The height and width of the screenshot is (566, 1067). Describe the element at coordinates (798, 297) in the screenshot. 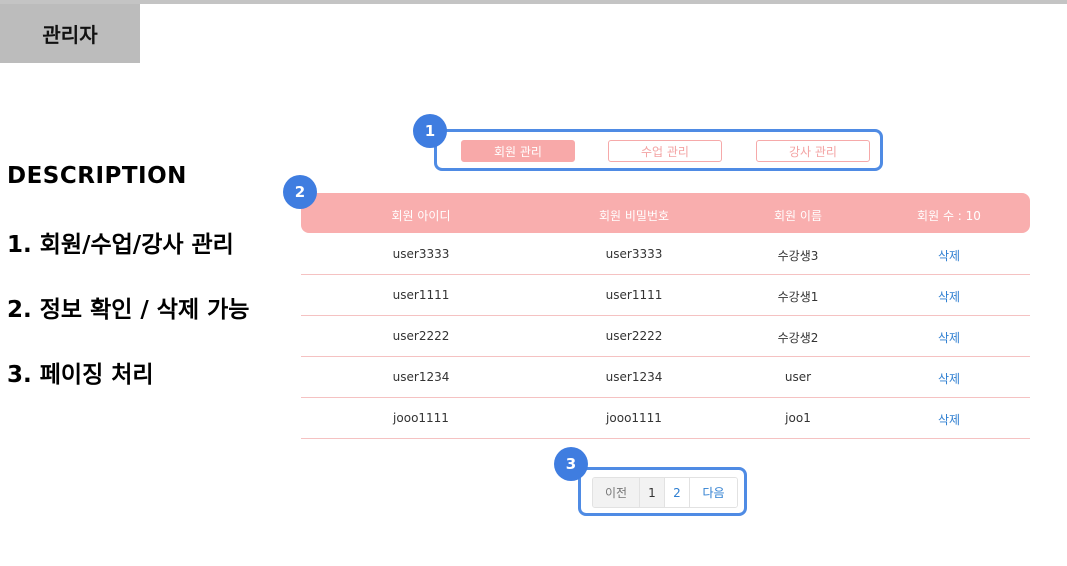

I see `cell-member-name: 수강생1` at that location.